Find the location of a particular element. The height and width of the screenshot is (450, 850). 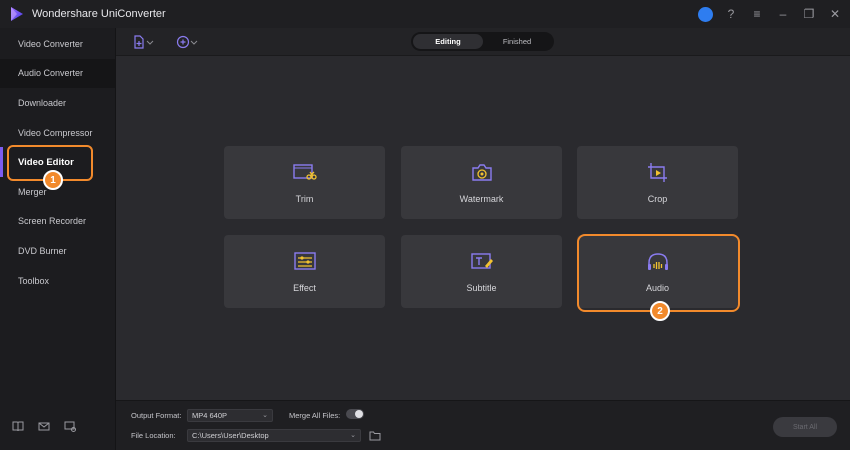

merge-all-files-label: Merge All Files: is located at coordinates (315, 415).